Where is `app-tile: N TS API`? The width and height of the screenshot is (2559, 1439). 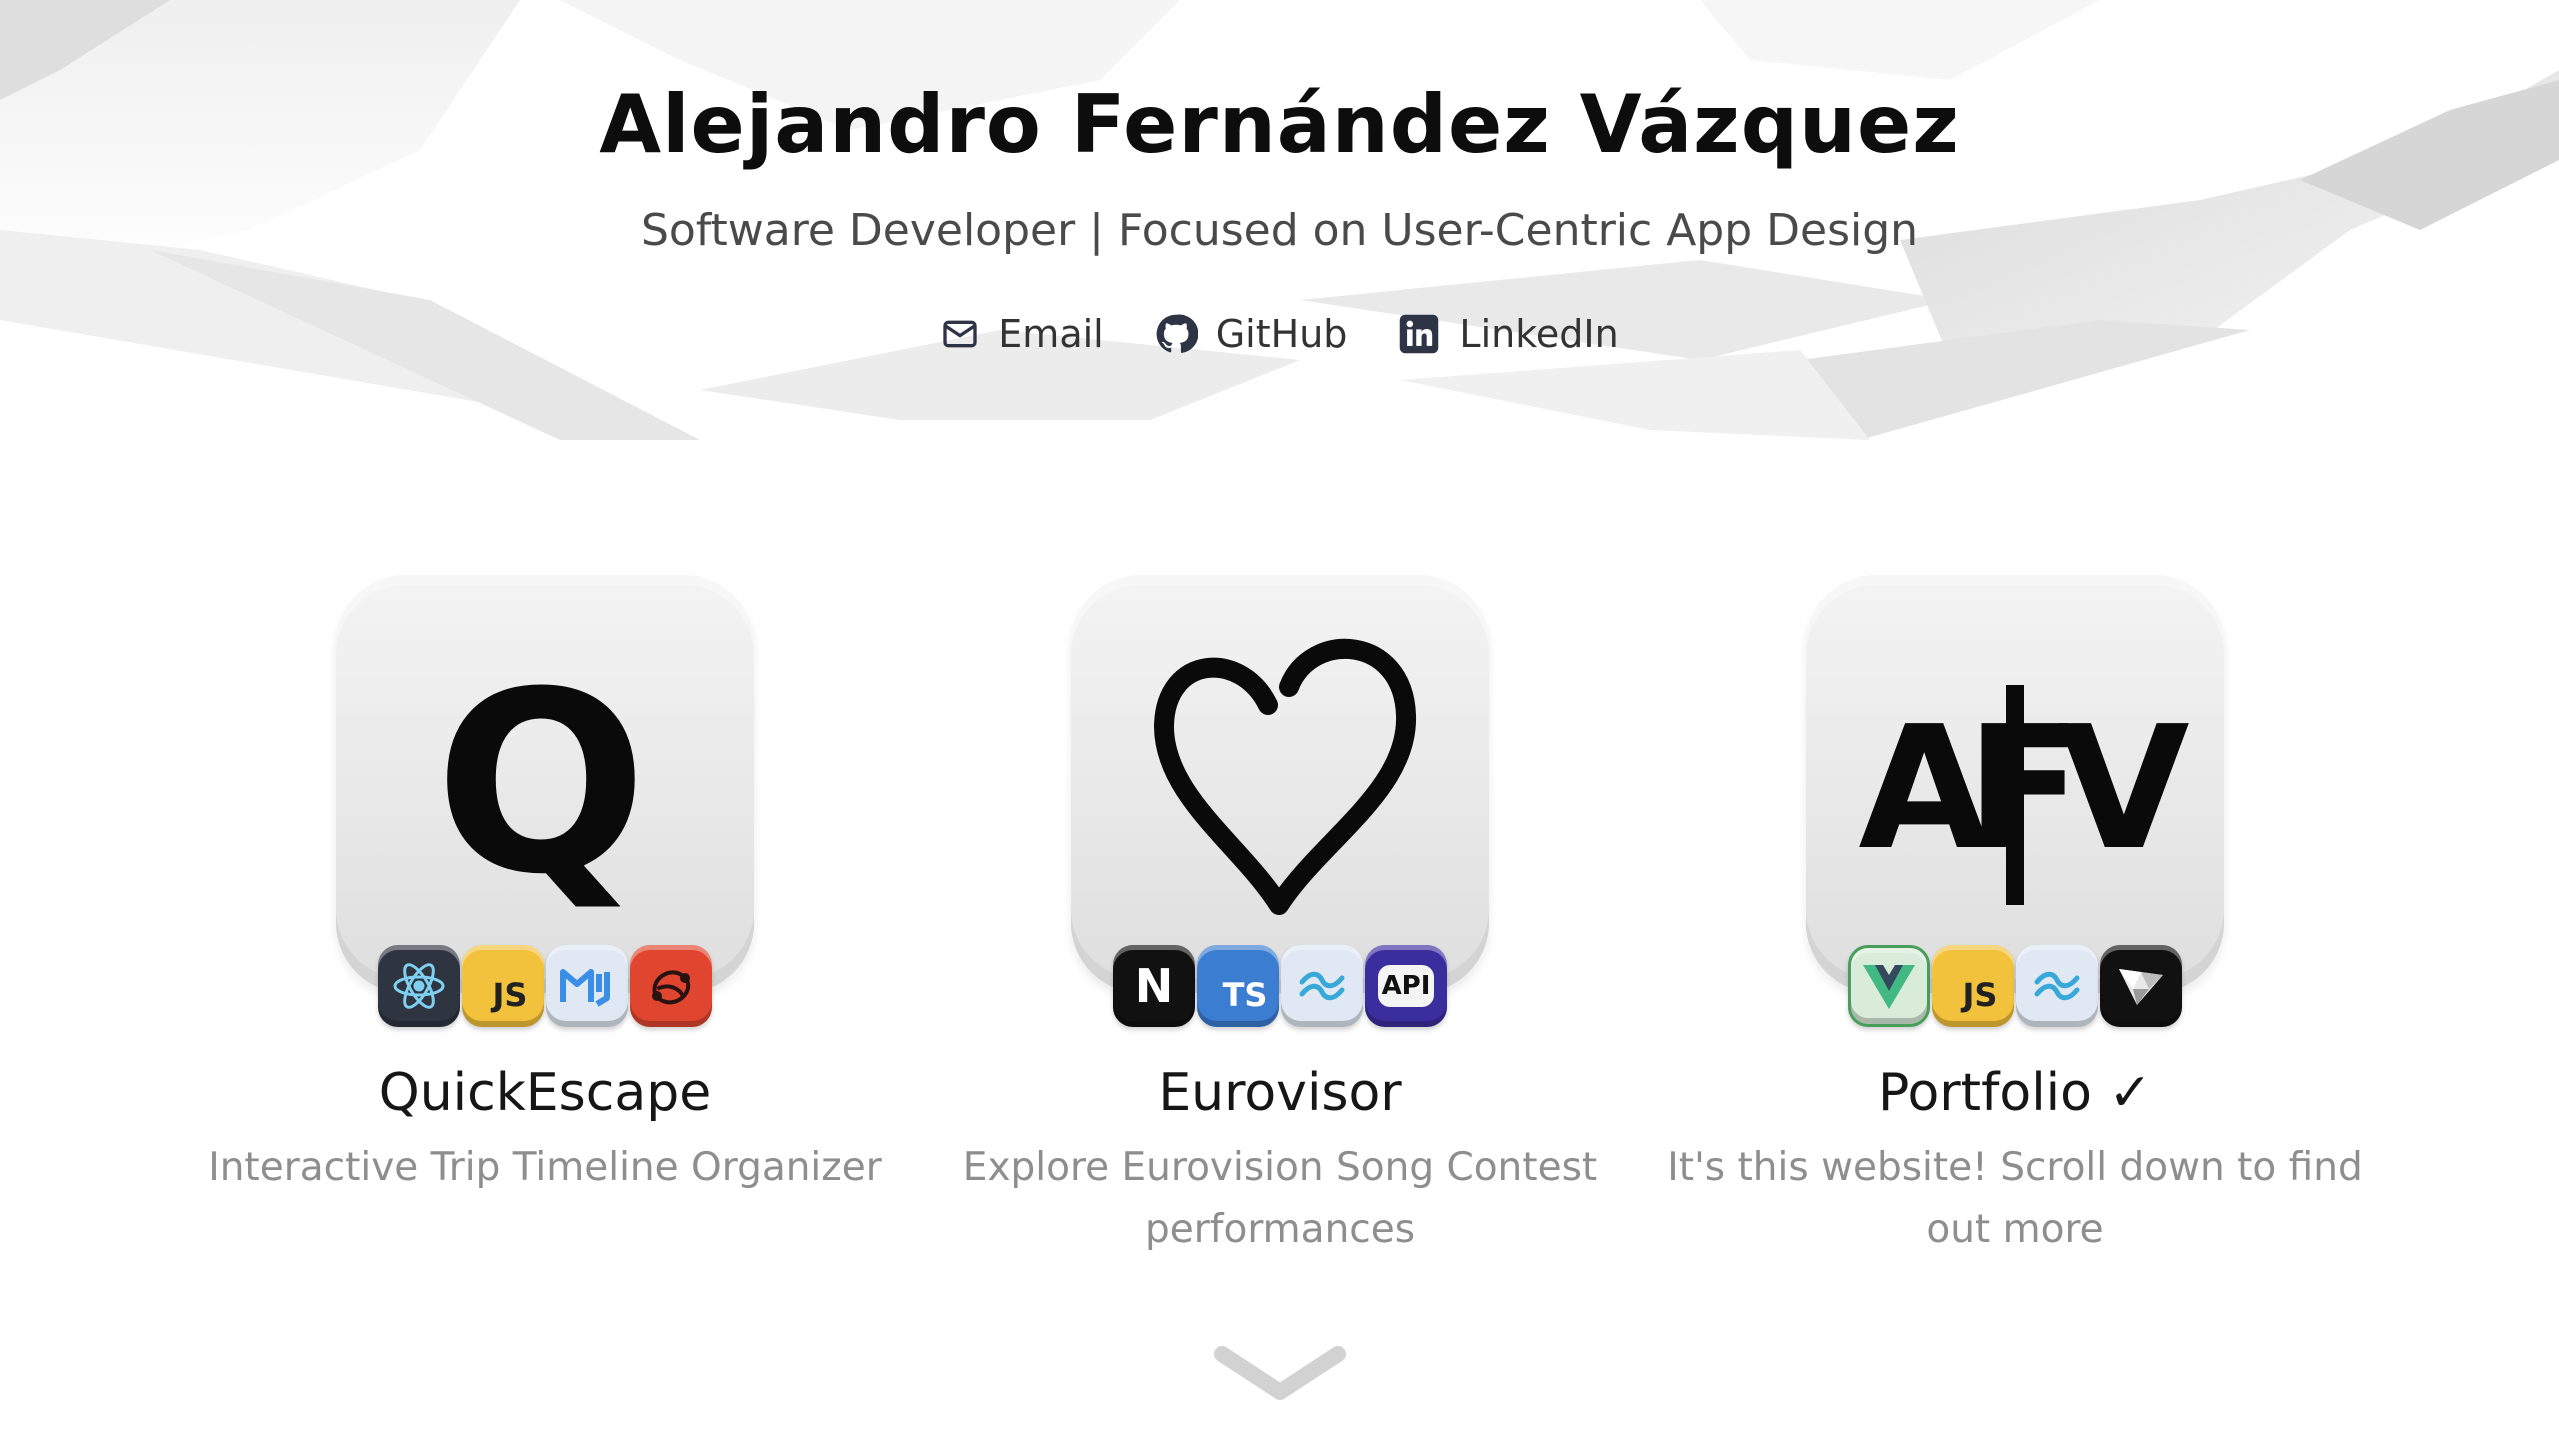 app-tile: N TS API is located at coordinates (1280, 801).